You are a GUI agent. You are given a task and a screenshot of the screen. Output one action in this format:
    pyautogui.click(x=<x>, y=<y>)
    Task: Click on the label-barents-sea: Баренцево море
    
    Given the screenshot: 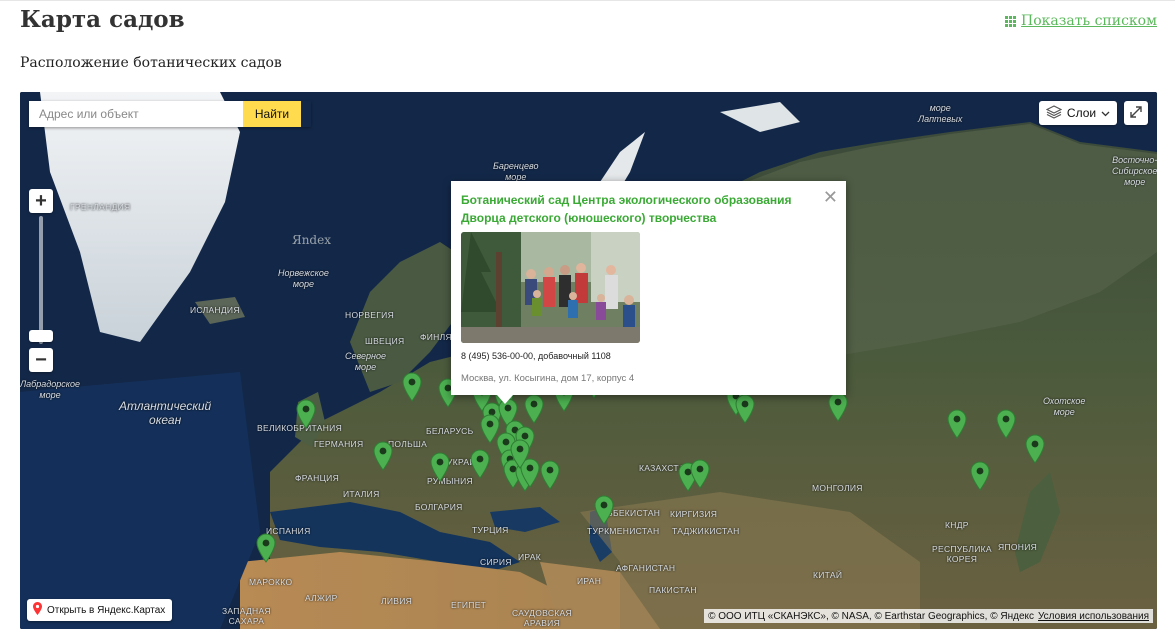 What is the action you would take?
    pyautogui.click(x=516, y=171)
    